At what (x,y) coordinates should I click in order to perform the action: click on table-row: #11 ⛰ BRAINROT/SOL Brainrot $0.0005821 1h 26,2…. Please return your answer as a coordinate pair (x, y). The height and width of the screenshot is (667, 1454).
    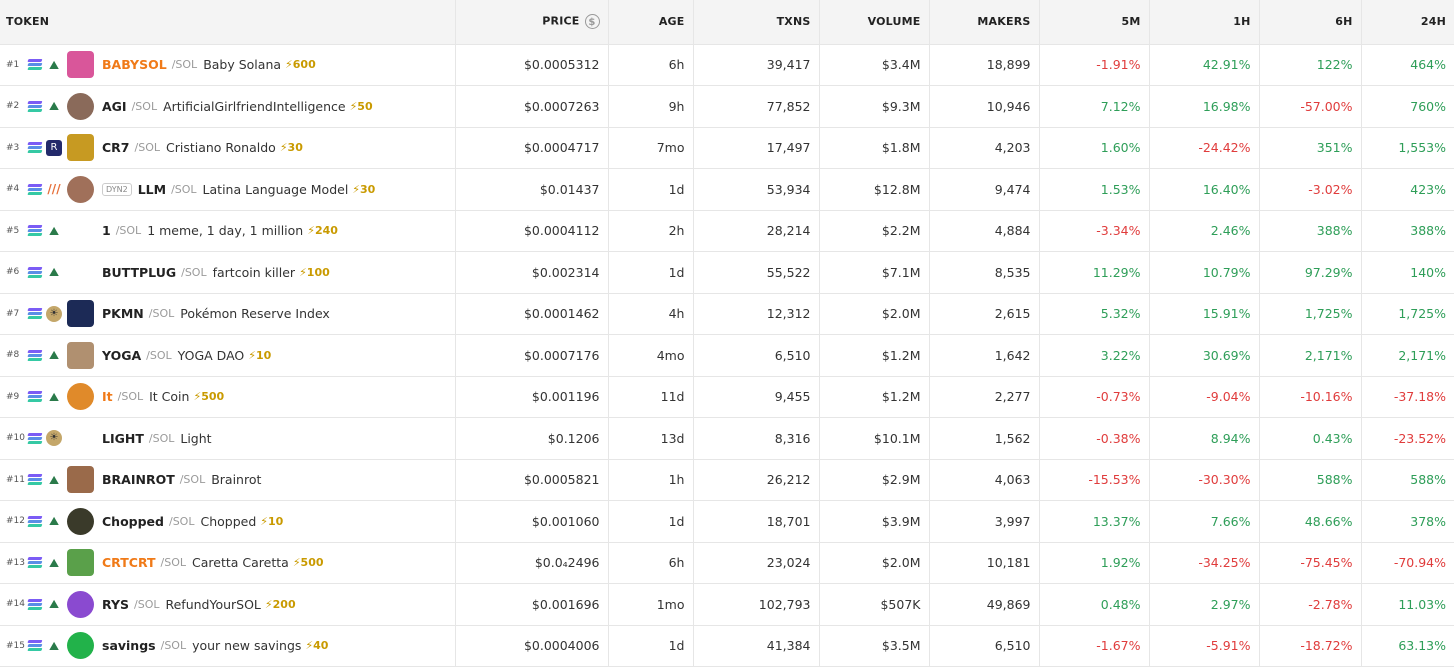
    Looking at the image, I should click on (727, 480).